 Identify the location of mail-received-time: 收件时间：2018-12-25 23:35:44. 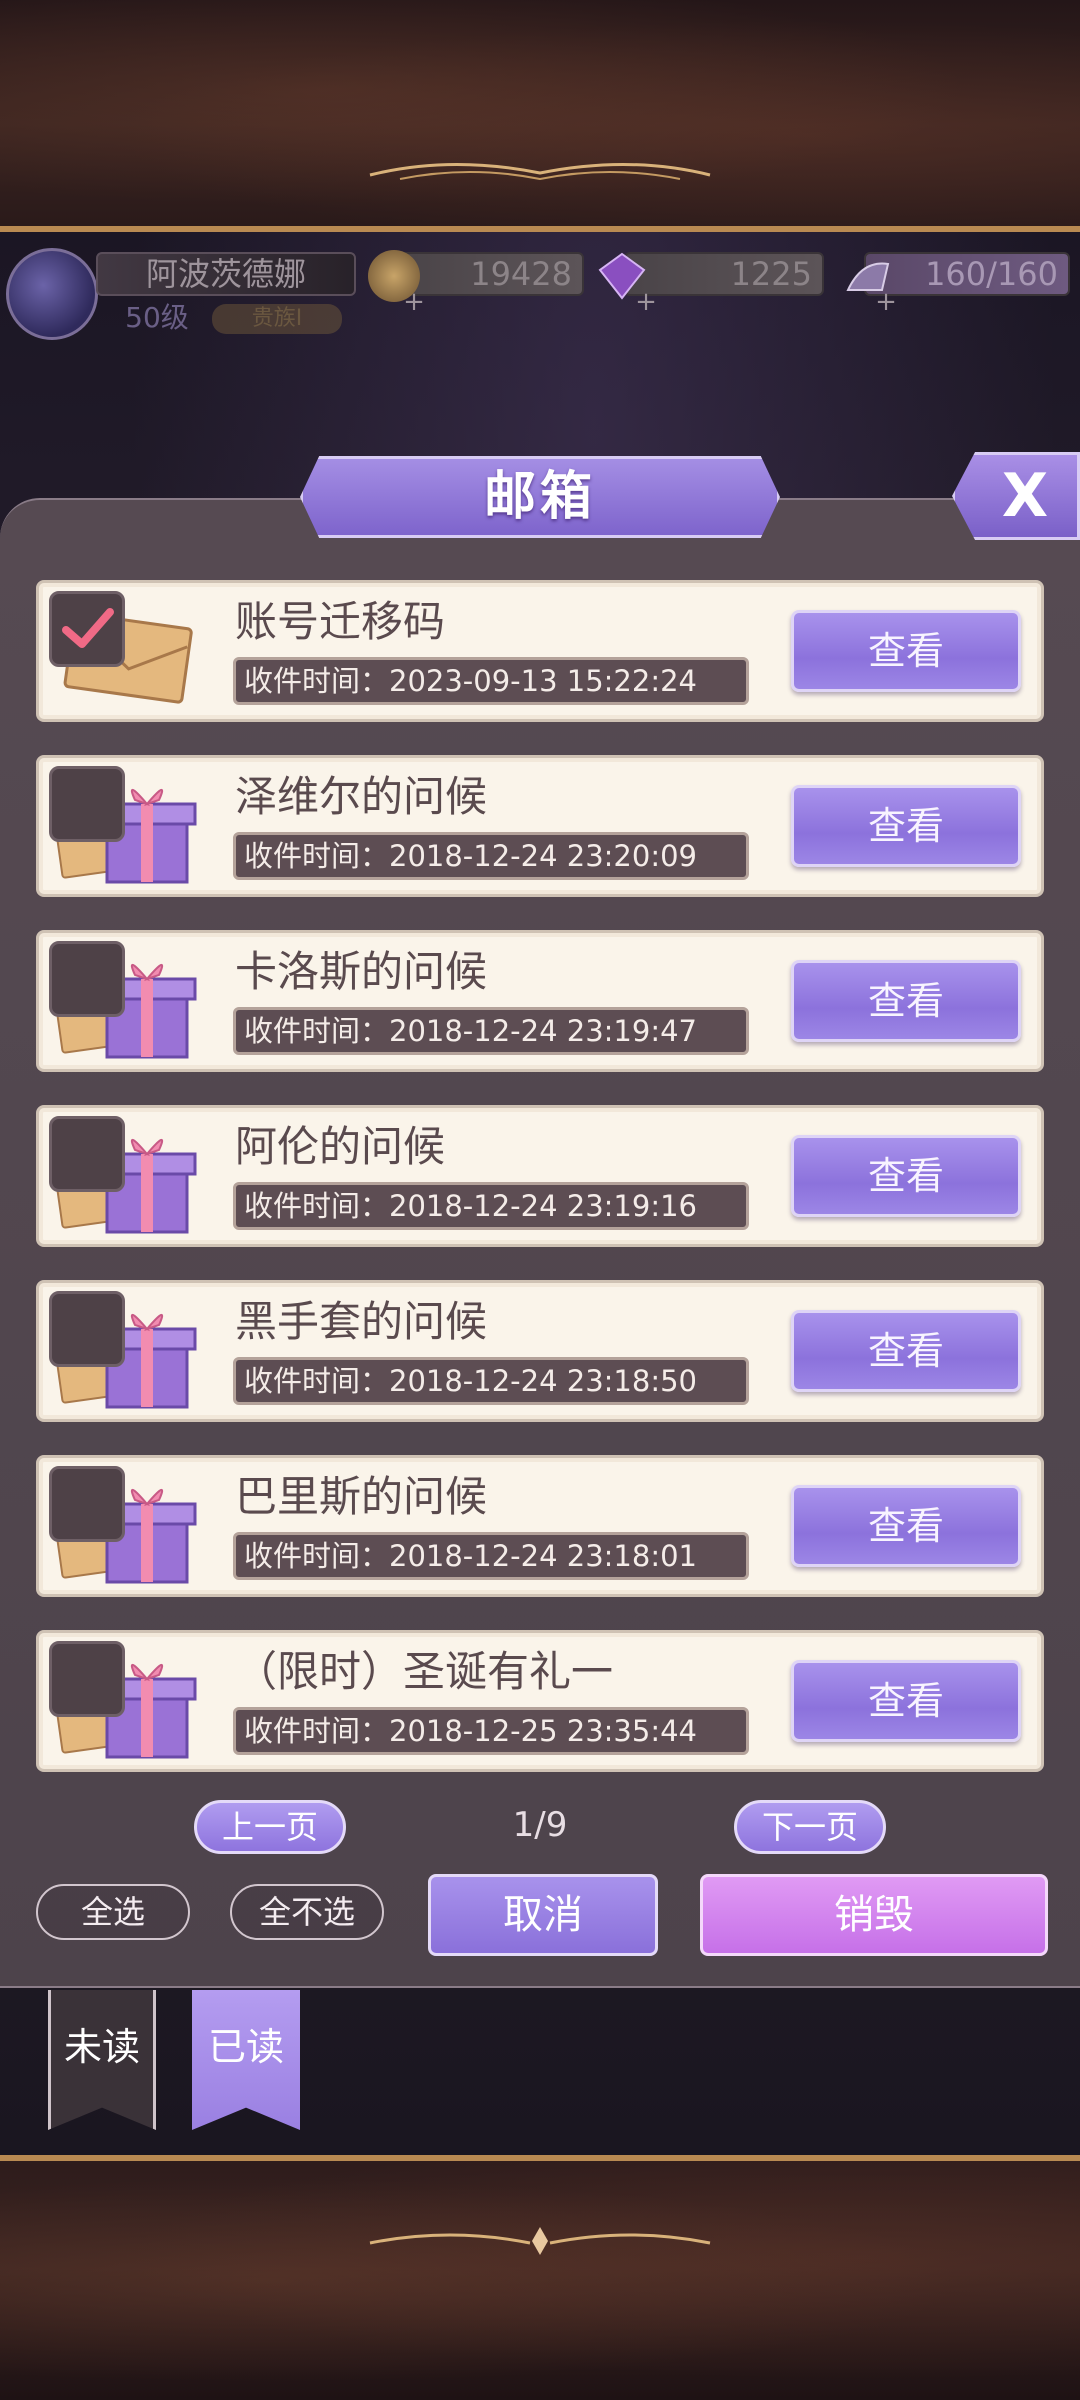
(491, 1731).